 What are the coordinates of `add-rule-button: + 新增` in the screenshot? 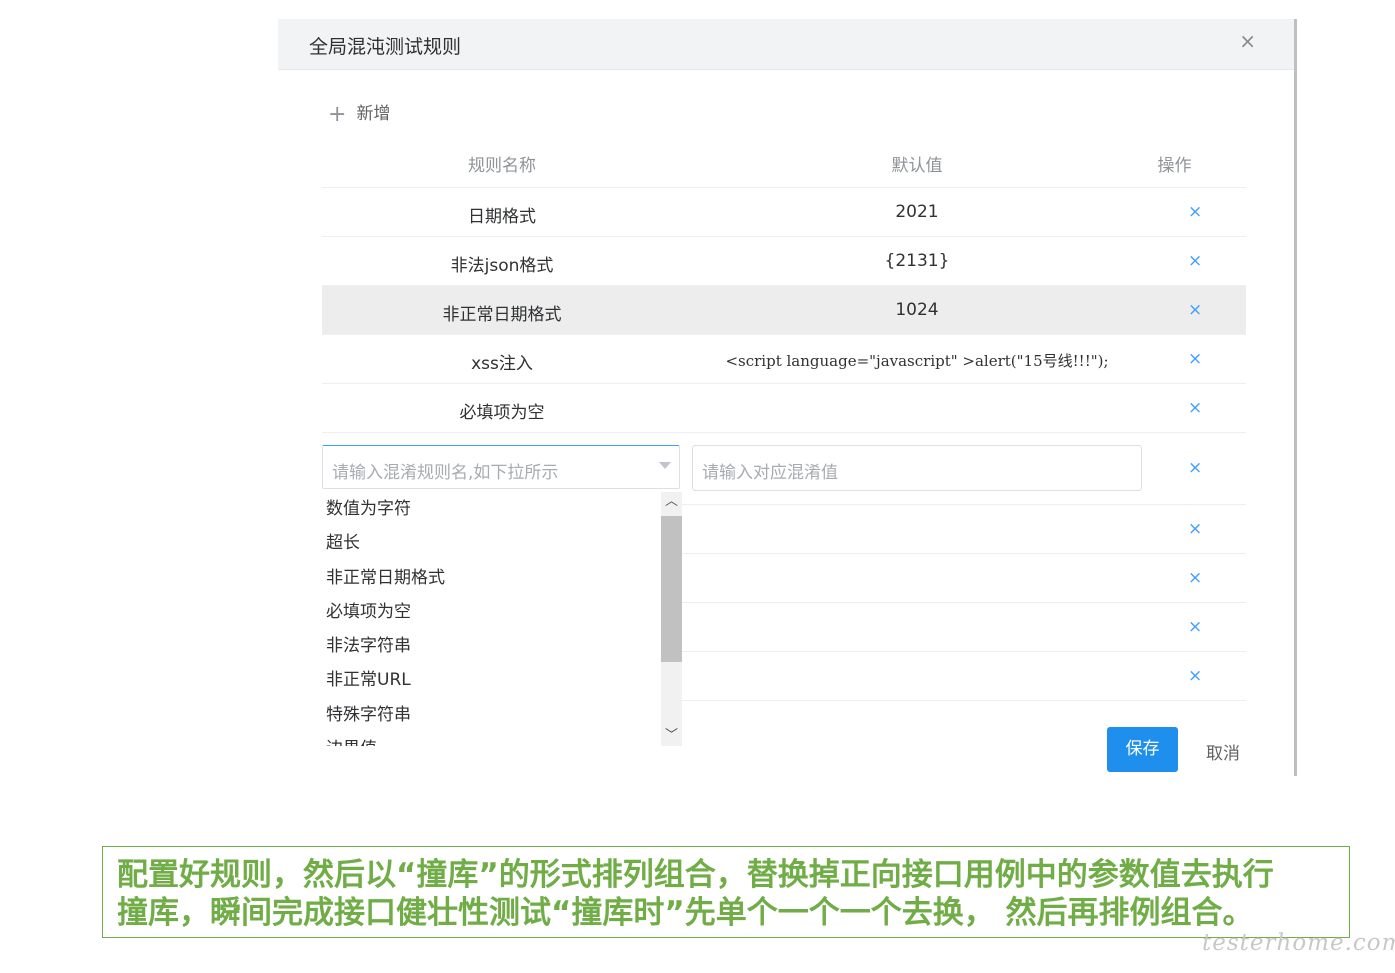 It's located at (359, 113).